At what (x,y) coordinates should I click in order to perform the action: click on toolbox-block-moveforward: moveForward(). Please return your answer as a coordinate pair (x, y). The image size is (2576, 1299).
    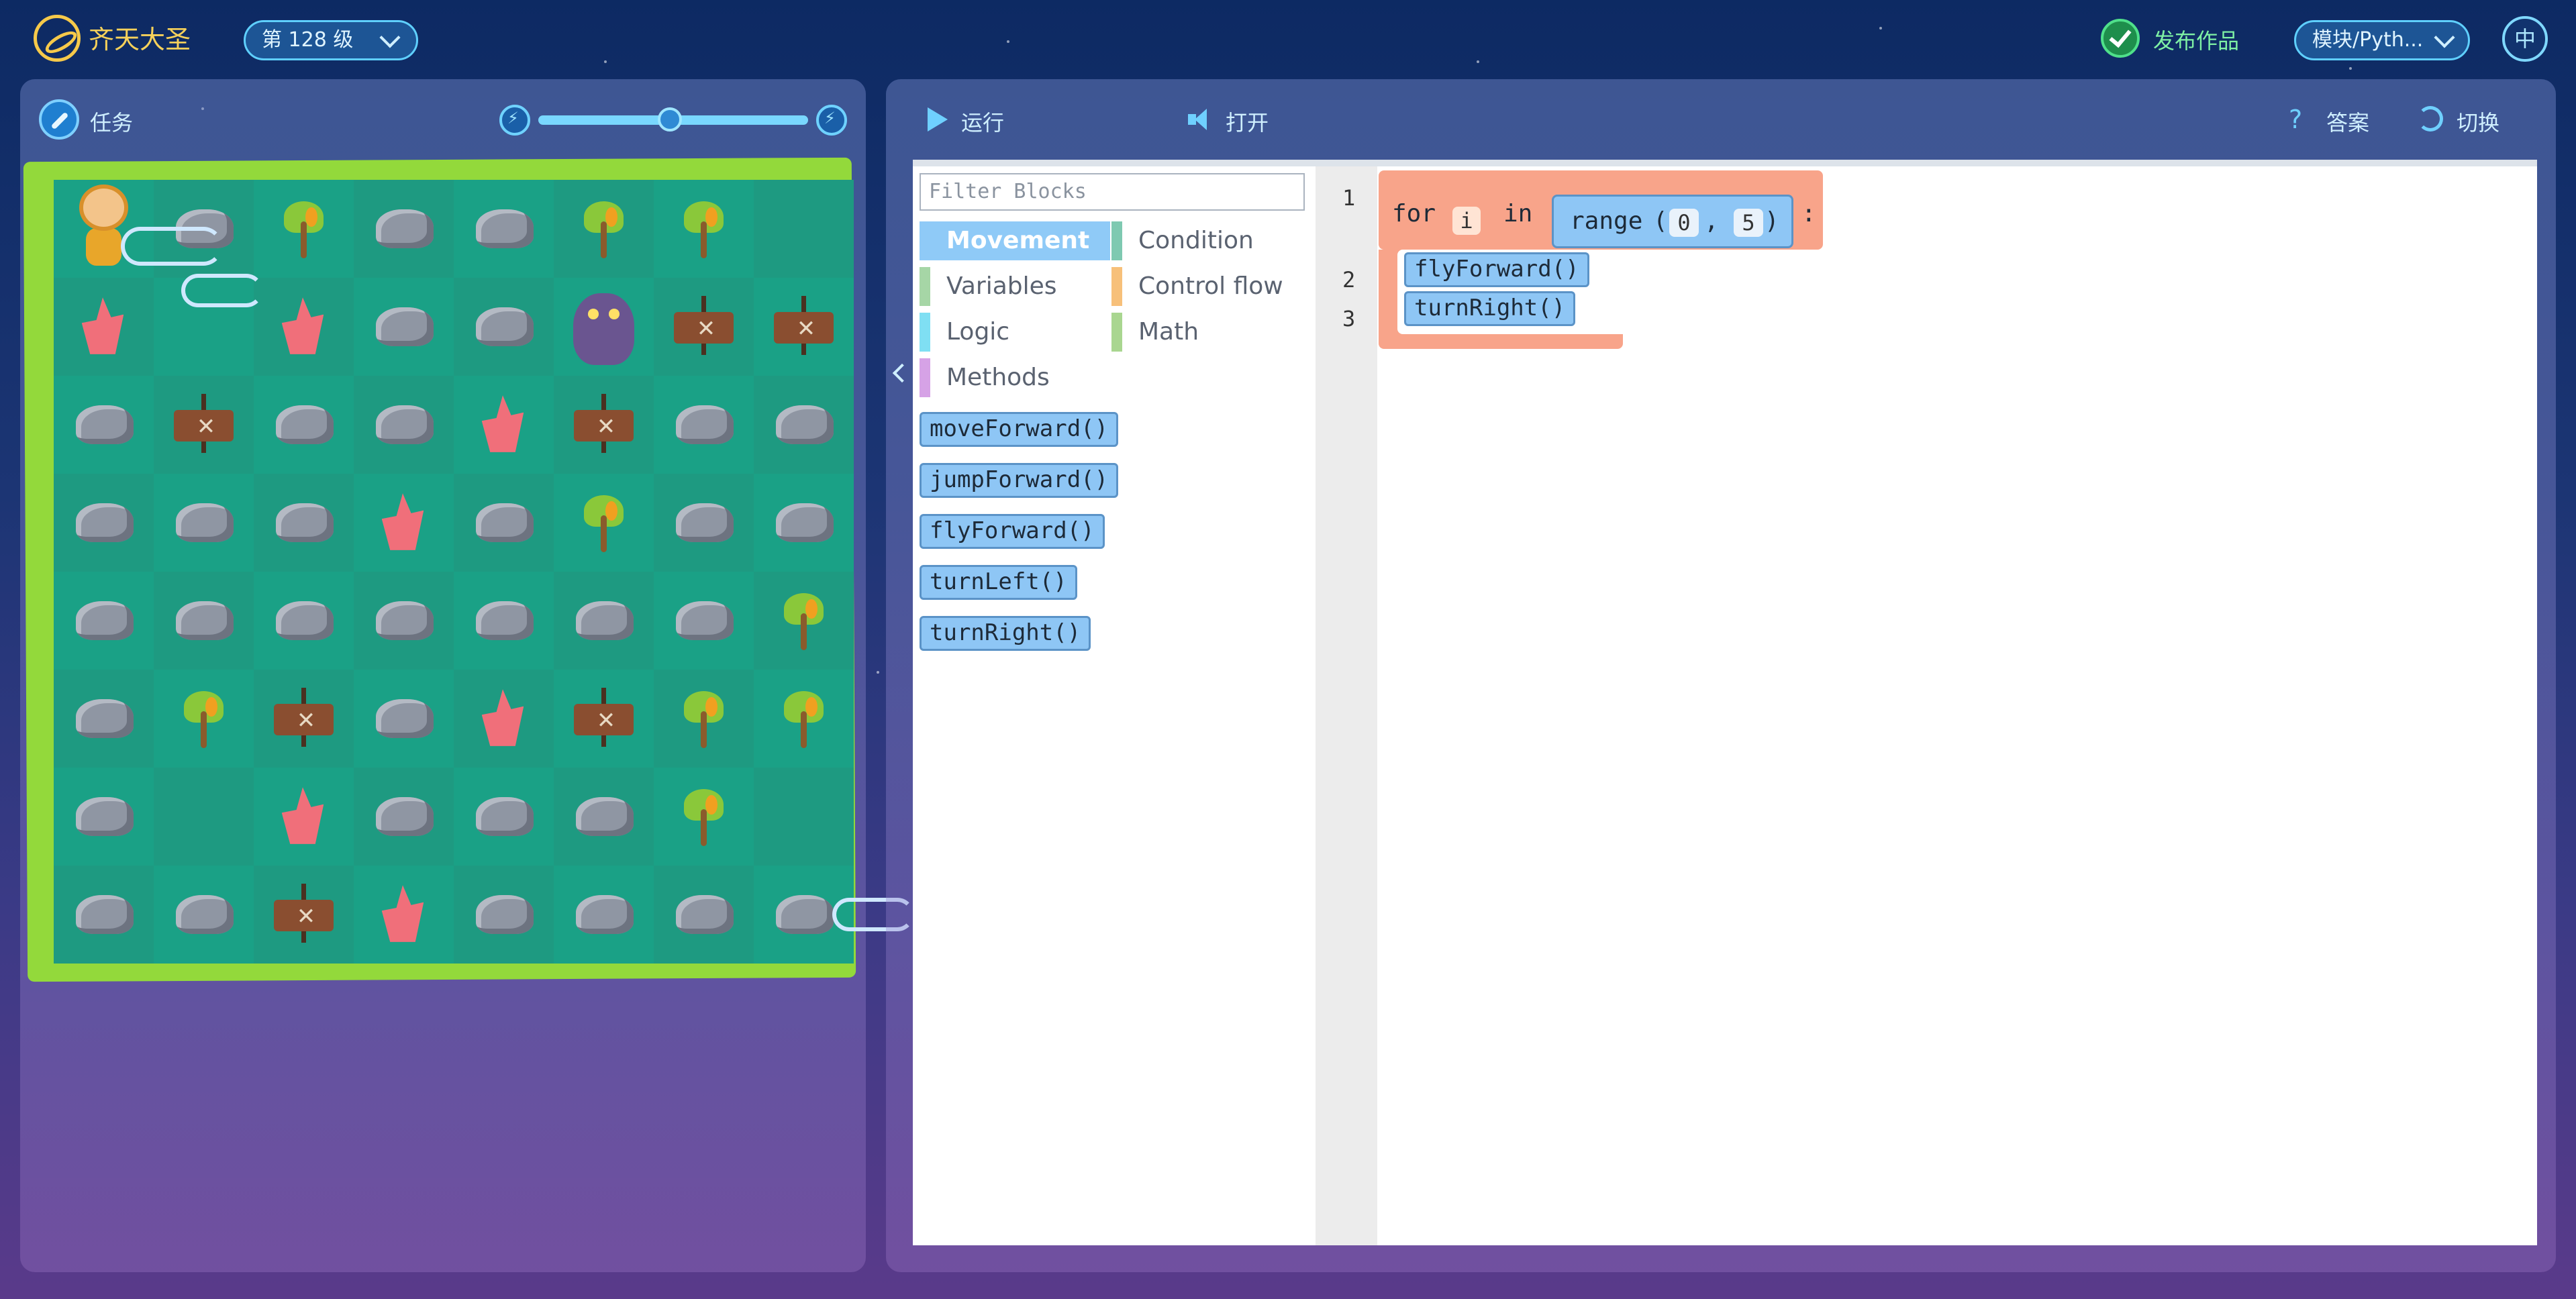
    Looking at the image, I should click on (1019, 429).